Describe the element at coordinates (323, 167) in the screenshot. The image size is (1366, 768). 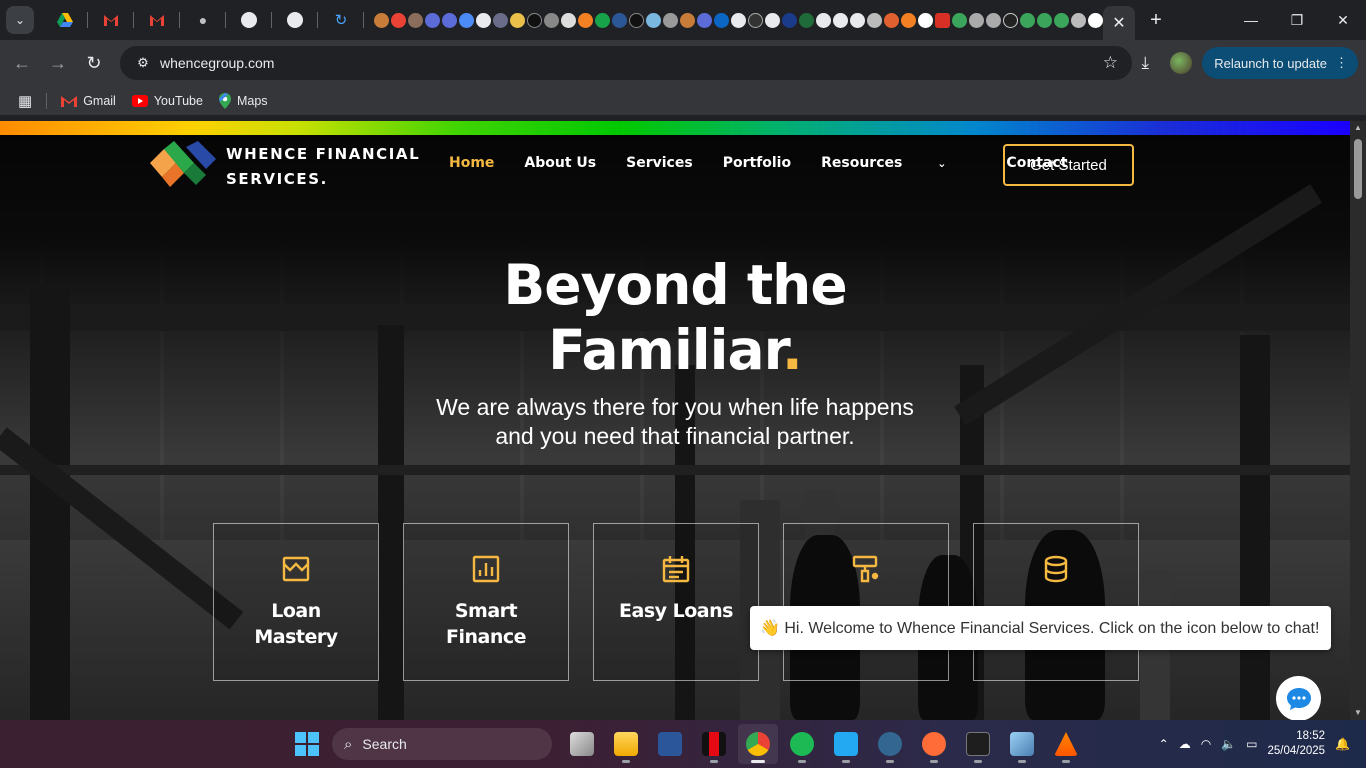
I see `brand-name: WHENCE FINANCIAL SERVICES.` at that location.